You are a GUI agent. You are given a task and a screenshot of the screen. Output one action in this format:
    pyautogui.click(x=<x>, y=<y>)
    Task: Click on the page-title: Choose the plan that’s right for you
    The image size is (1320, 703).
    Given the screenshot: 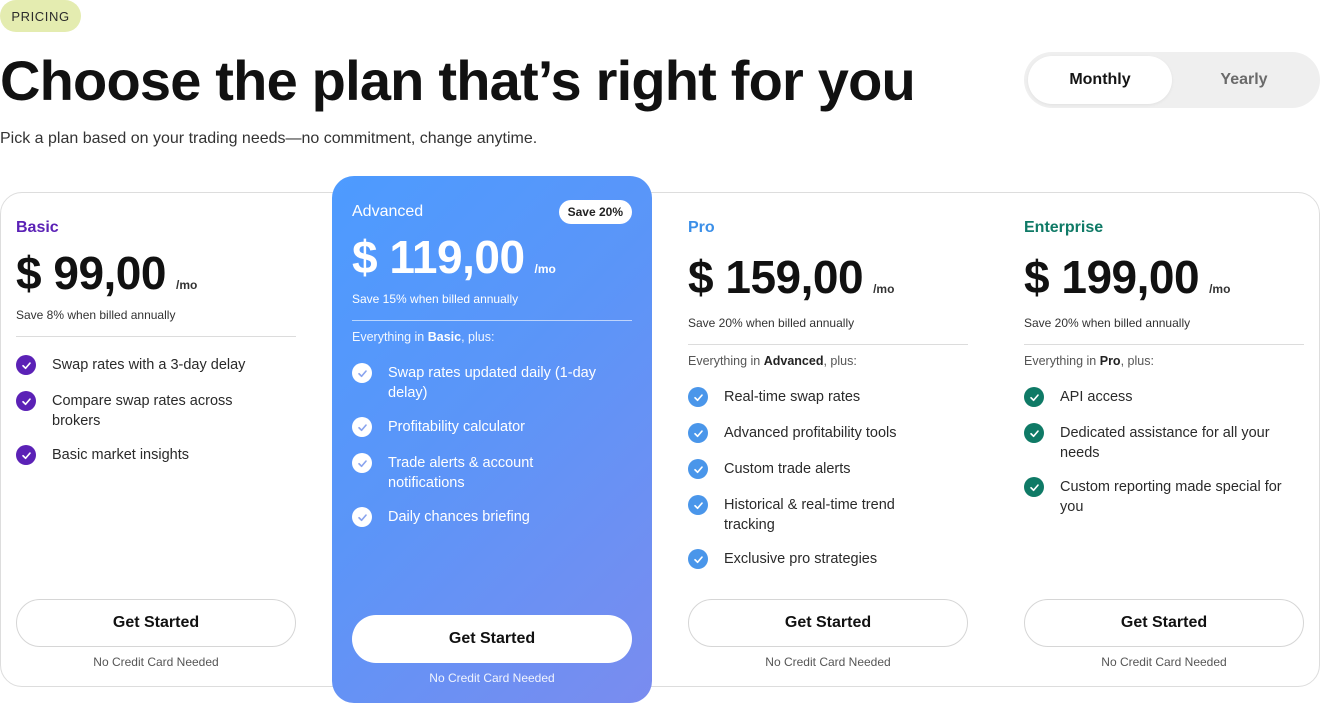 What is the action you would take?
    pyautogui.click(x=458, y=80)
    